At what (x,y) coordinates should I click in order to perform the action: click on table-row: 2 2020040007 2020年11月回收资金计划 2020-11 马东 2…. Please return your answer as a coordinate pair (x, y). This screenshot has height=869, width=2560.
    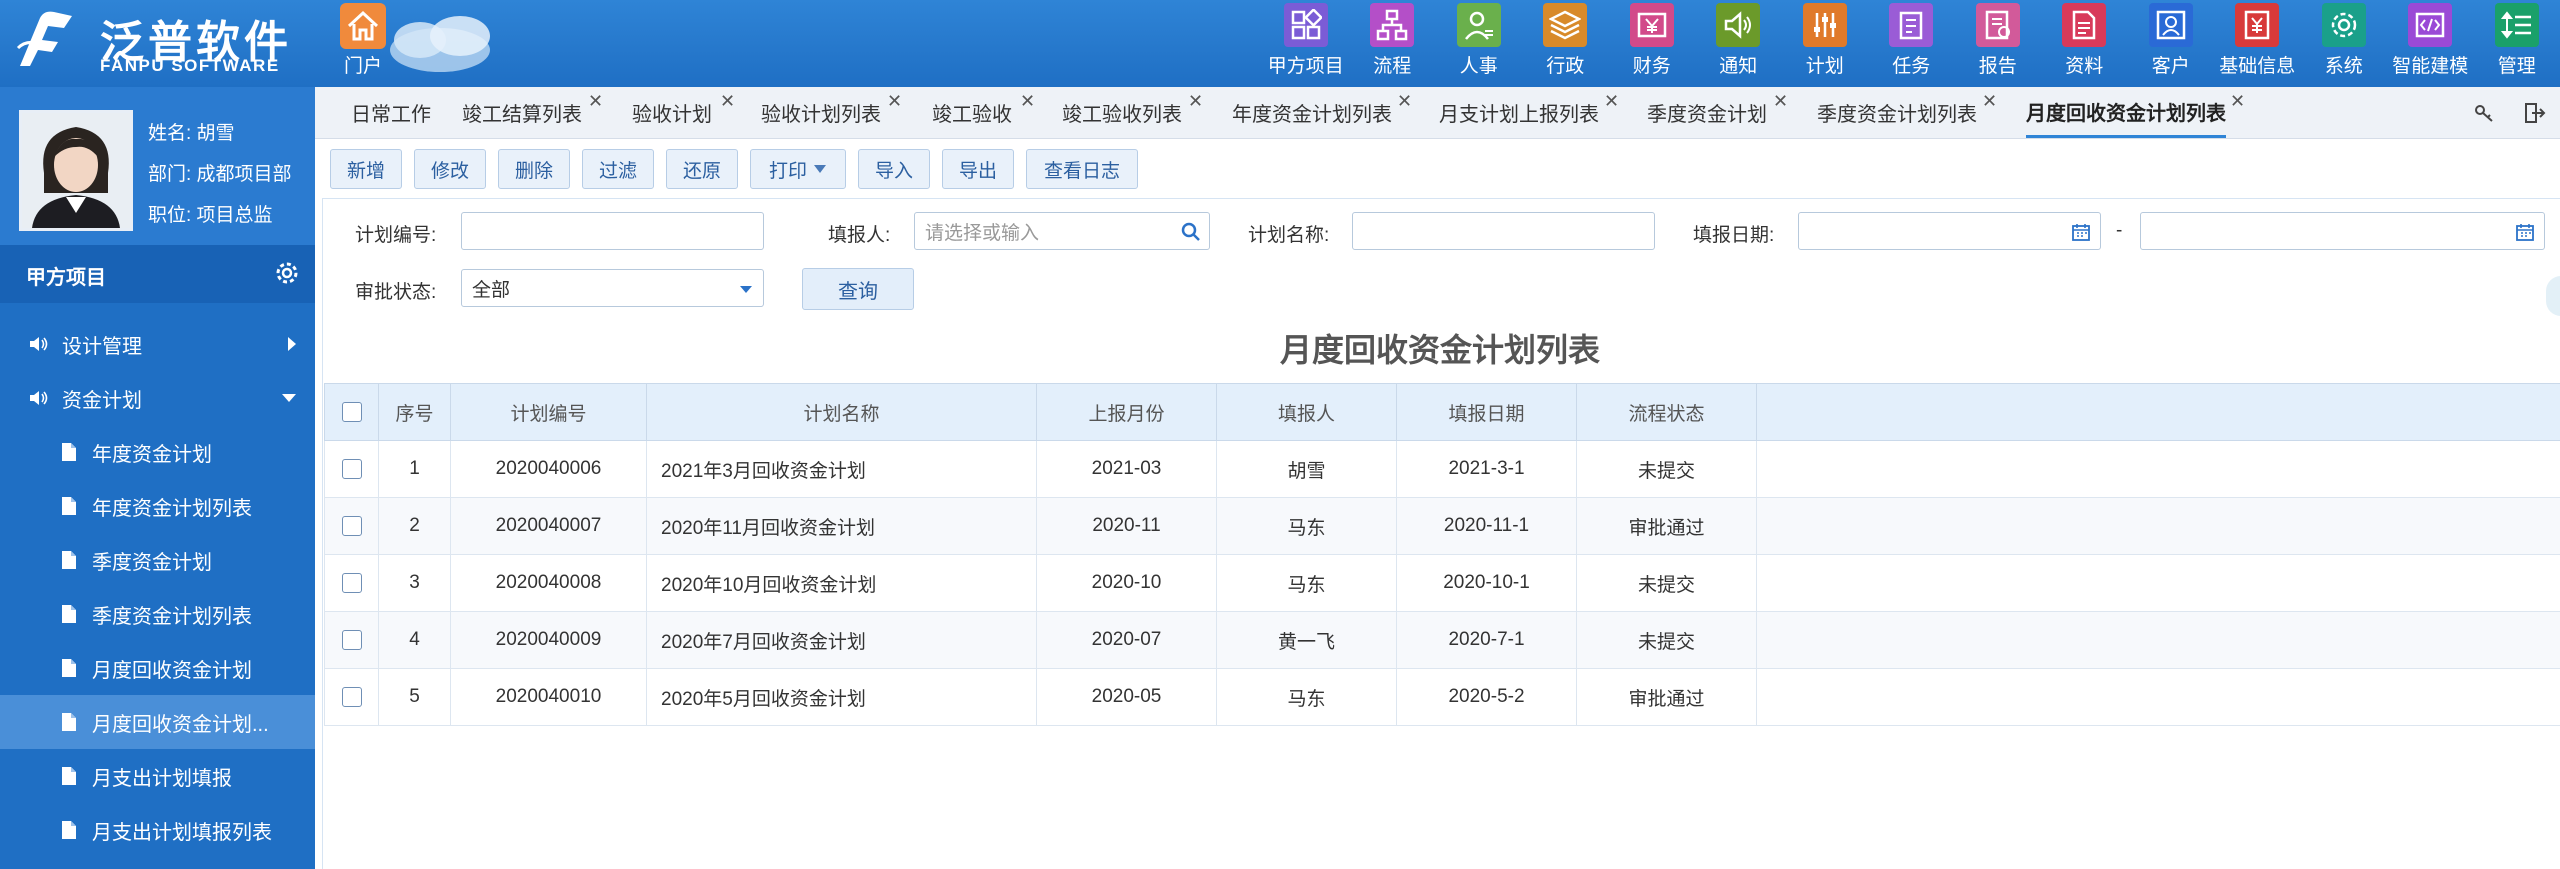
    Looking at the image, I should click on (1442, 526).